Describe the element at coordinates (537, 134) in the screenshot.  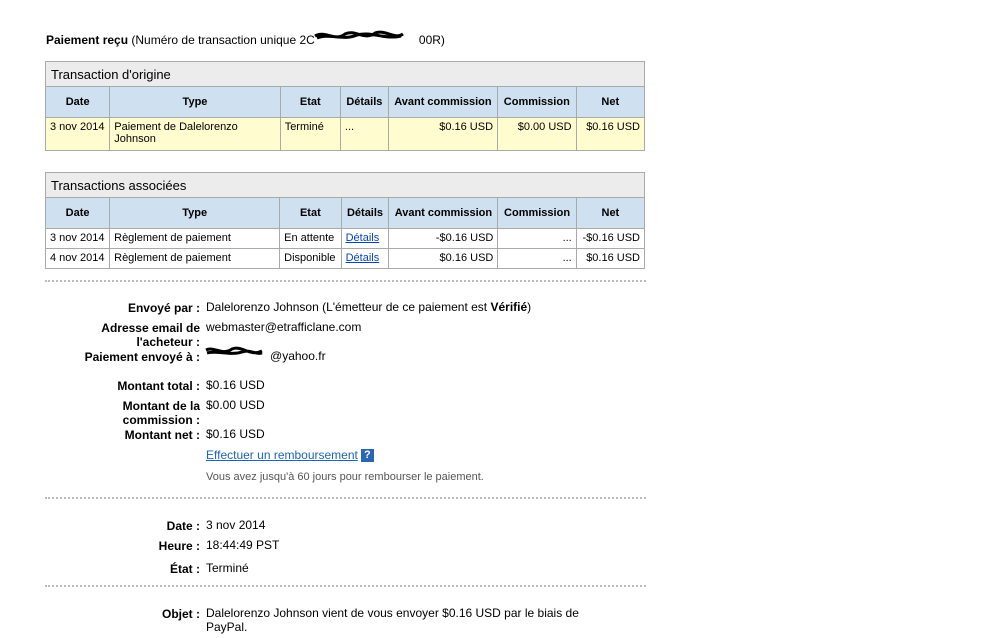
I see `cell-commission: $0.00 USD` at that location.